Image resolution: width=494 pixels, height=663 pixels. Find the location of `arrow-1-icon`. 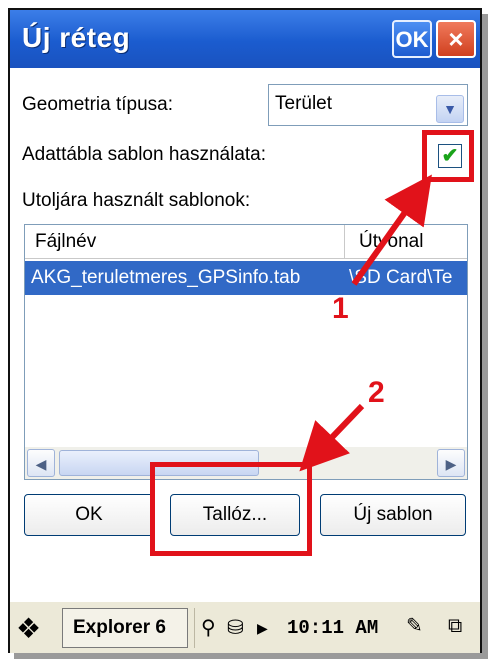

arrow-1-icon is located at coordinates (391, 230).